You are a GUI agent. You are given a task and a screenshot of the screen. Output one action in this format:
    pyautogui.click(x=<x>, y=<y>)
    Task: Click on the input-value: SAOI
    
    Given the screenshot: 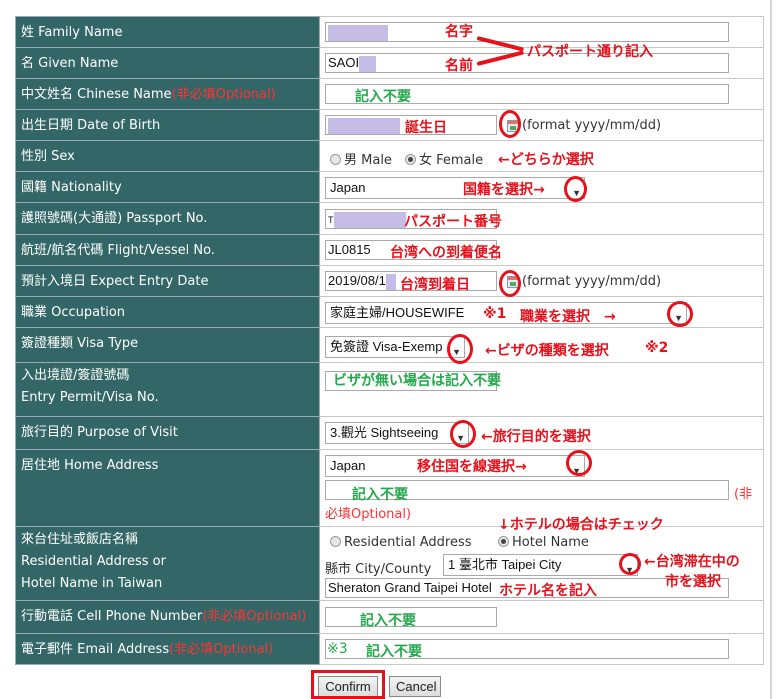 What is the action you would take?
    pyautogui.click(x=344, y=62)
    